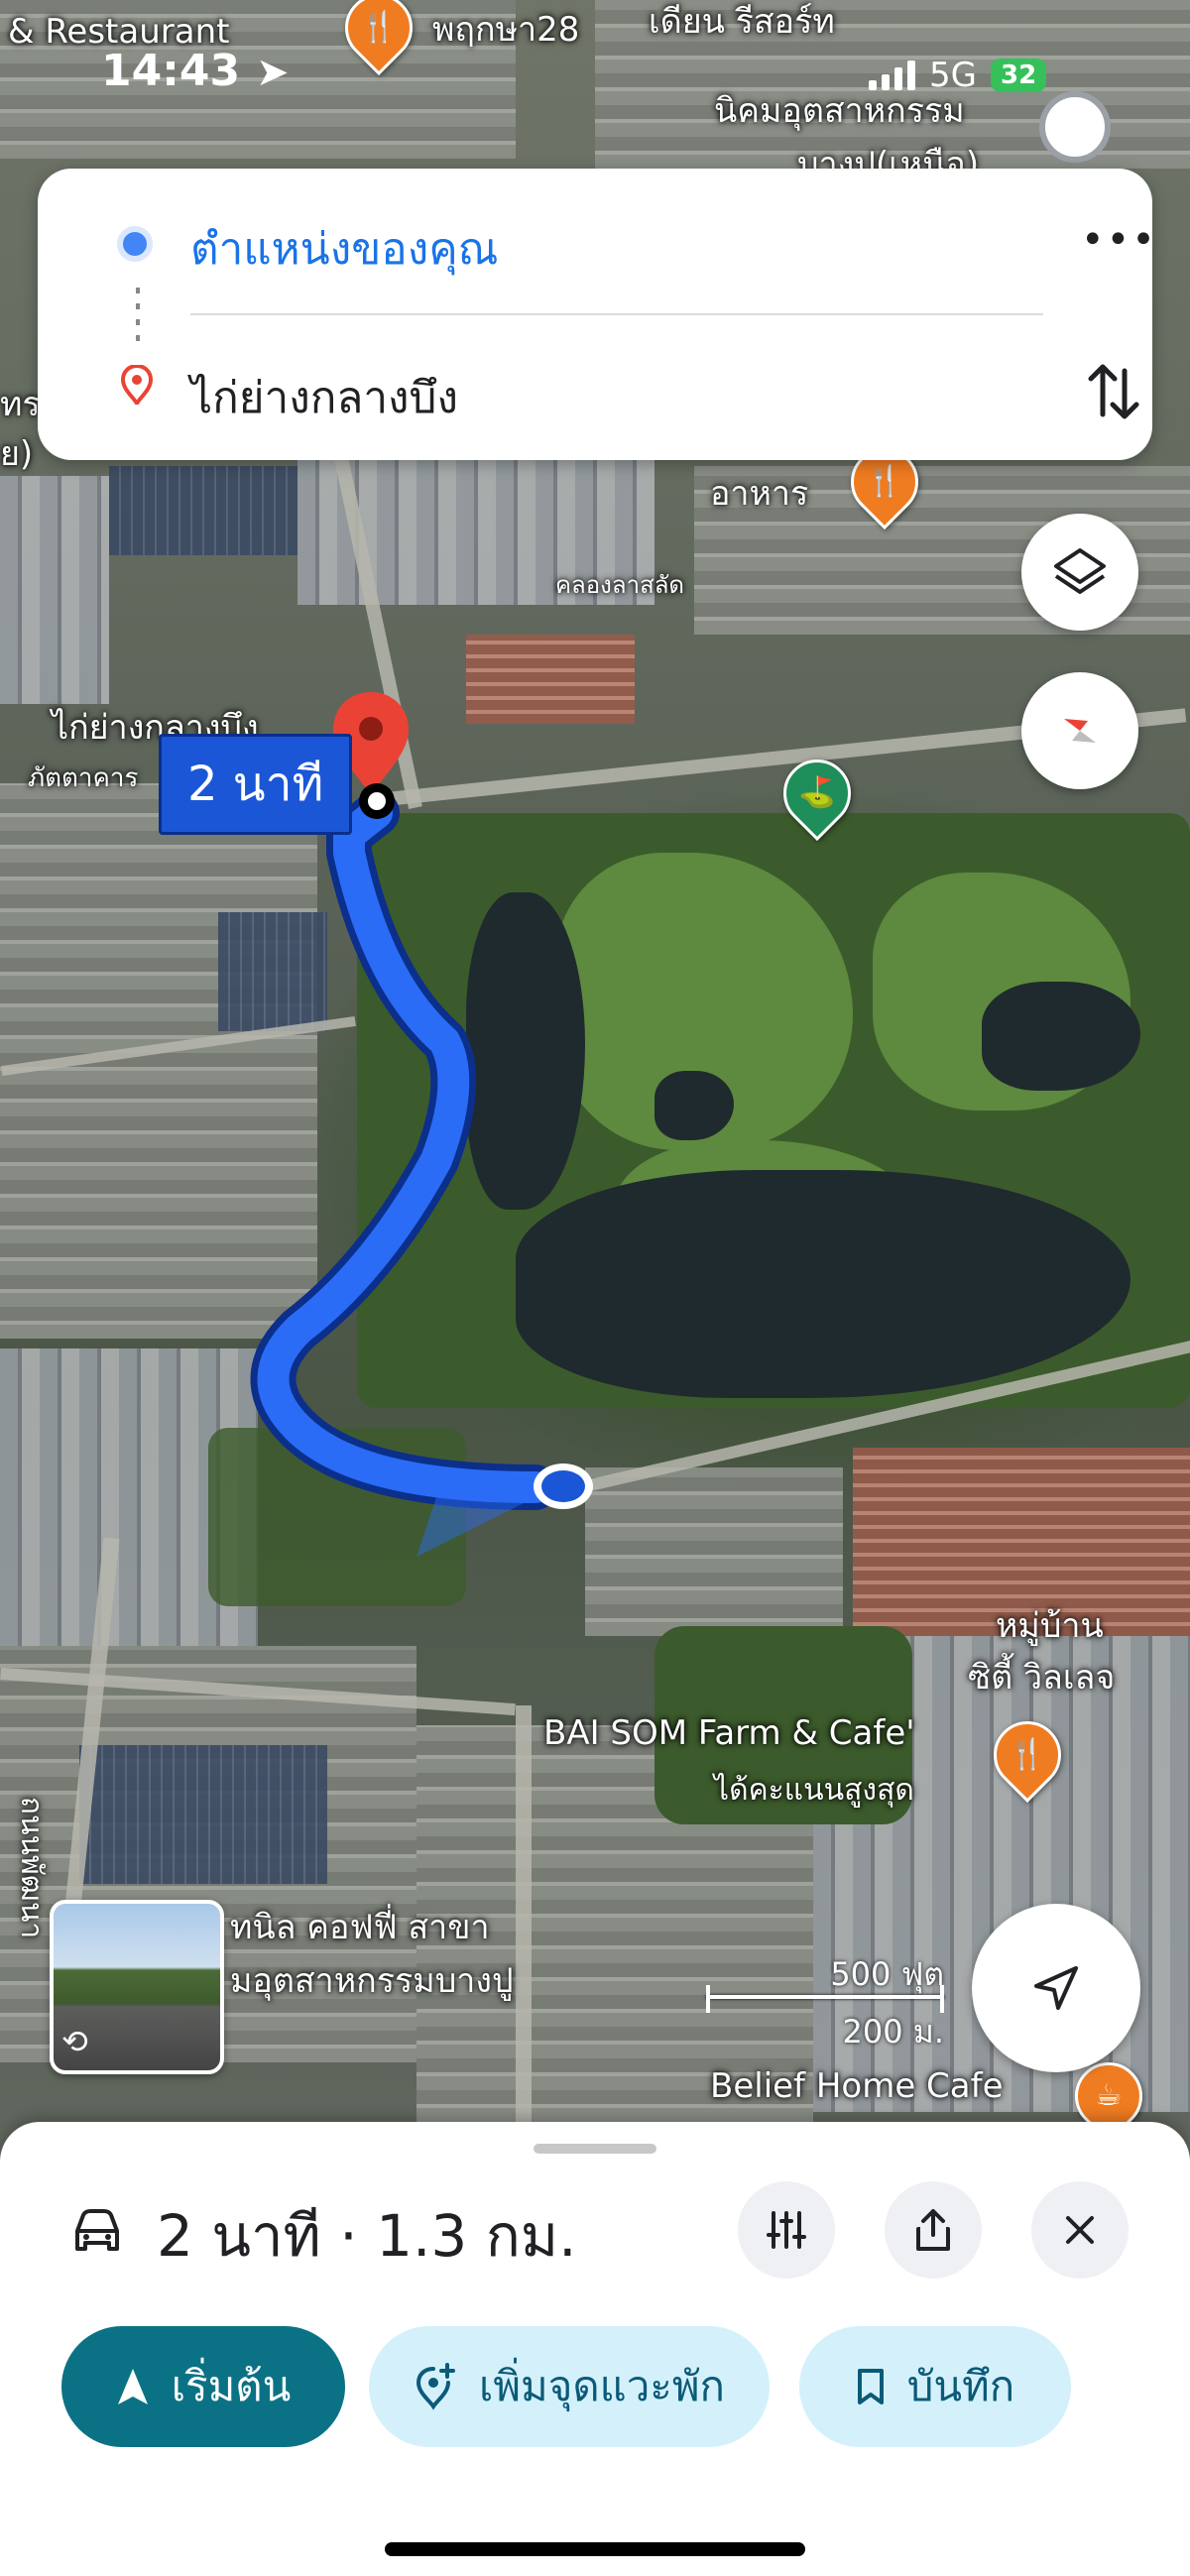  What do you see at coordinates (1118, 250) in the screenshot?
I see `more-options-button: •••` at bounding box center [1118, 250].